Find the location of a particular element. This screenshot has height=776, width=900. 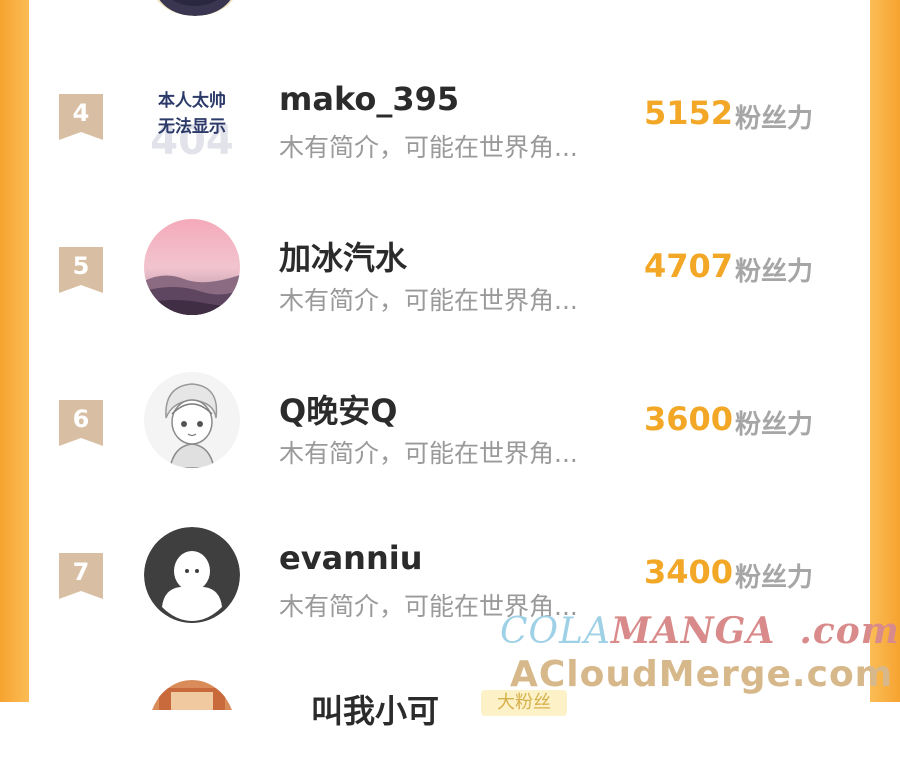

leaderboard-row: 7 evanniu 木有简介，可能在世界角... 3400 粉丝力 is located at coordinates (449, 584).